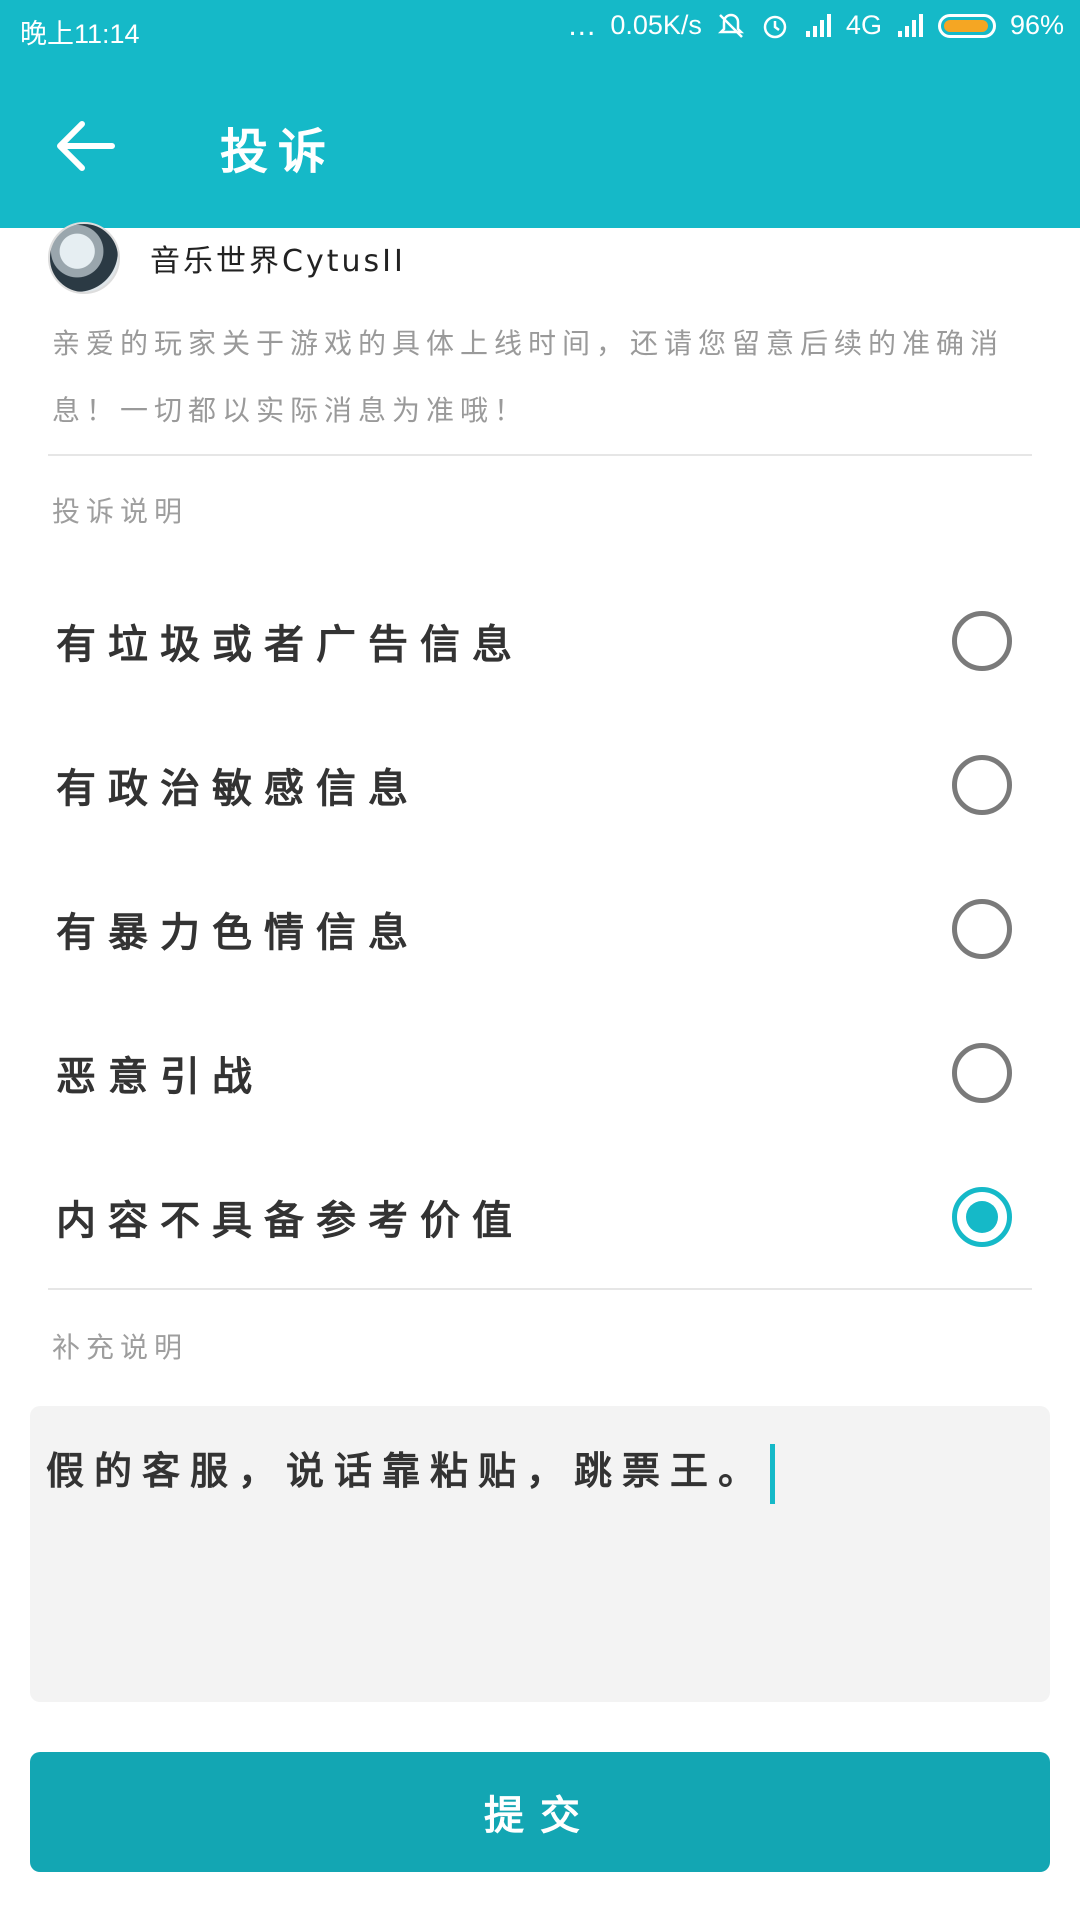  I want to click on alarm-icon, so click(775, 26).